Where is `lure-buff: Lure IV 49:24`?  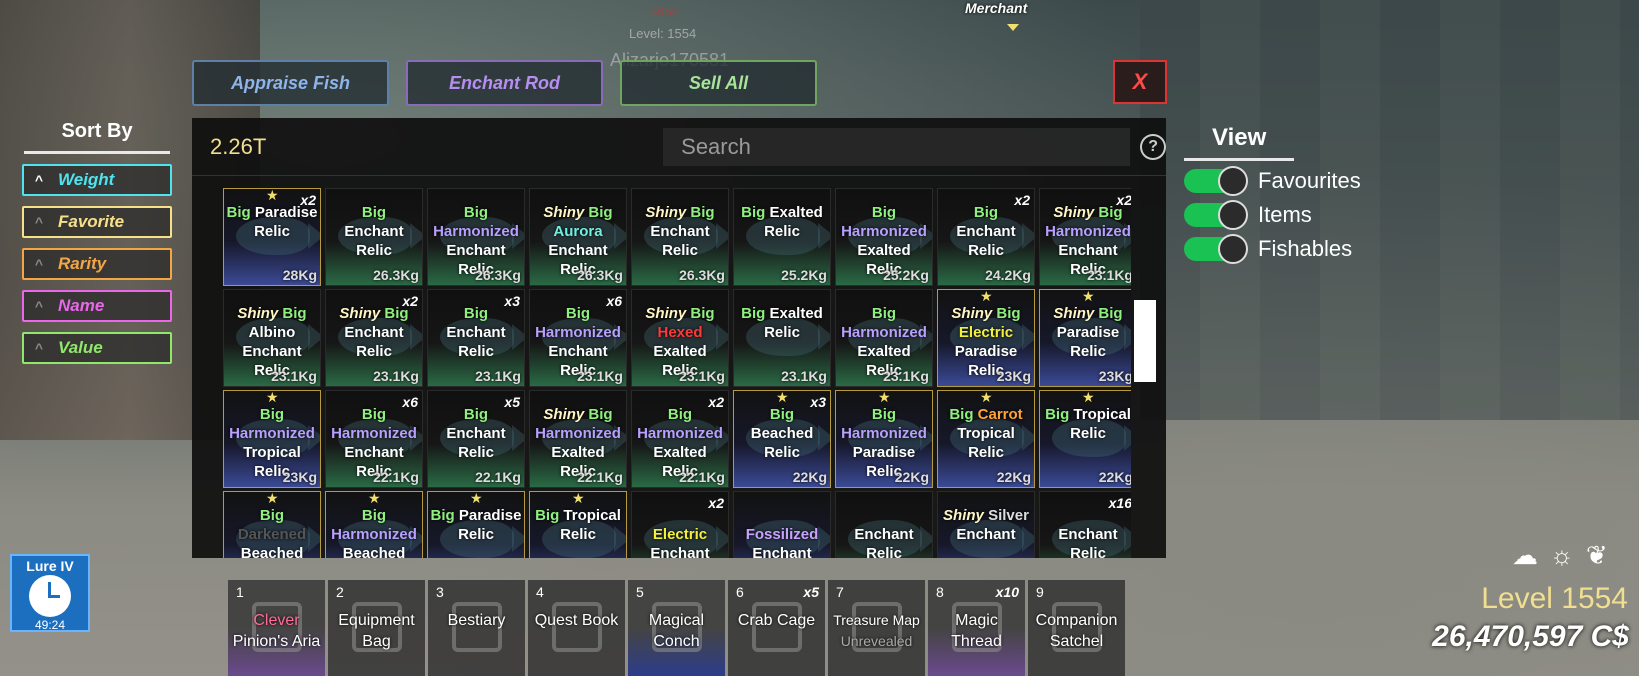
lure-buff: Lure IV 49:24 is located at coordinates (50, 593).